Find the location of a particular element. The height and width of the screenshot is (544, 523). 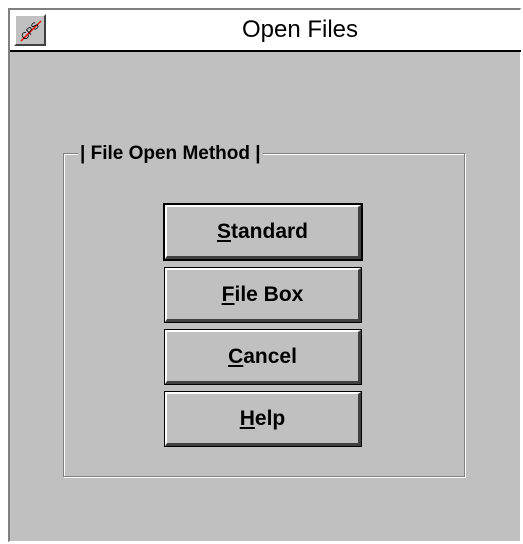

group-label: | File Open Method | is located at coordinates (170, 154).